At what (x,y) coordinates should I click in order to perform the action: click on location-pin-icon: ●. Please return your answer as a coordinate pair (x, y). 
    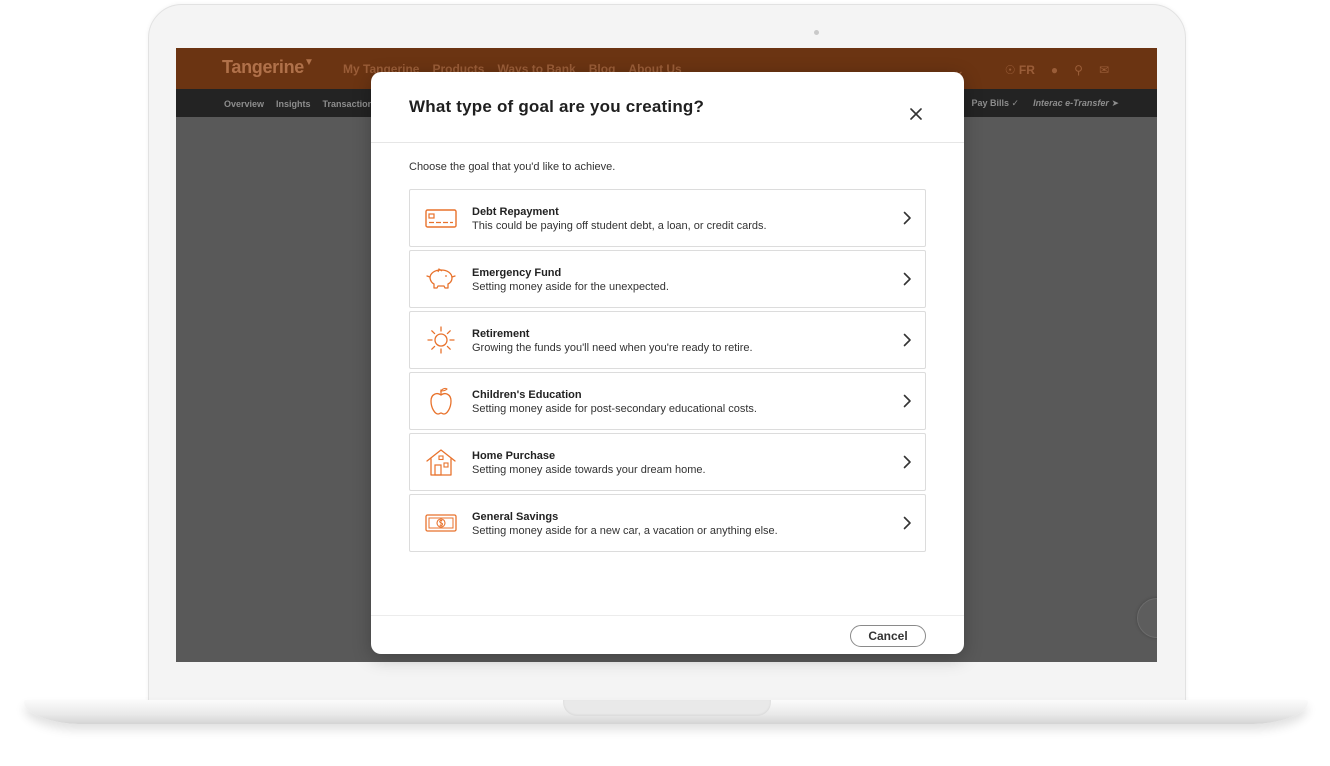
    Looking at the image, I should click on (1054, 70).